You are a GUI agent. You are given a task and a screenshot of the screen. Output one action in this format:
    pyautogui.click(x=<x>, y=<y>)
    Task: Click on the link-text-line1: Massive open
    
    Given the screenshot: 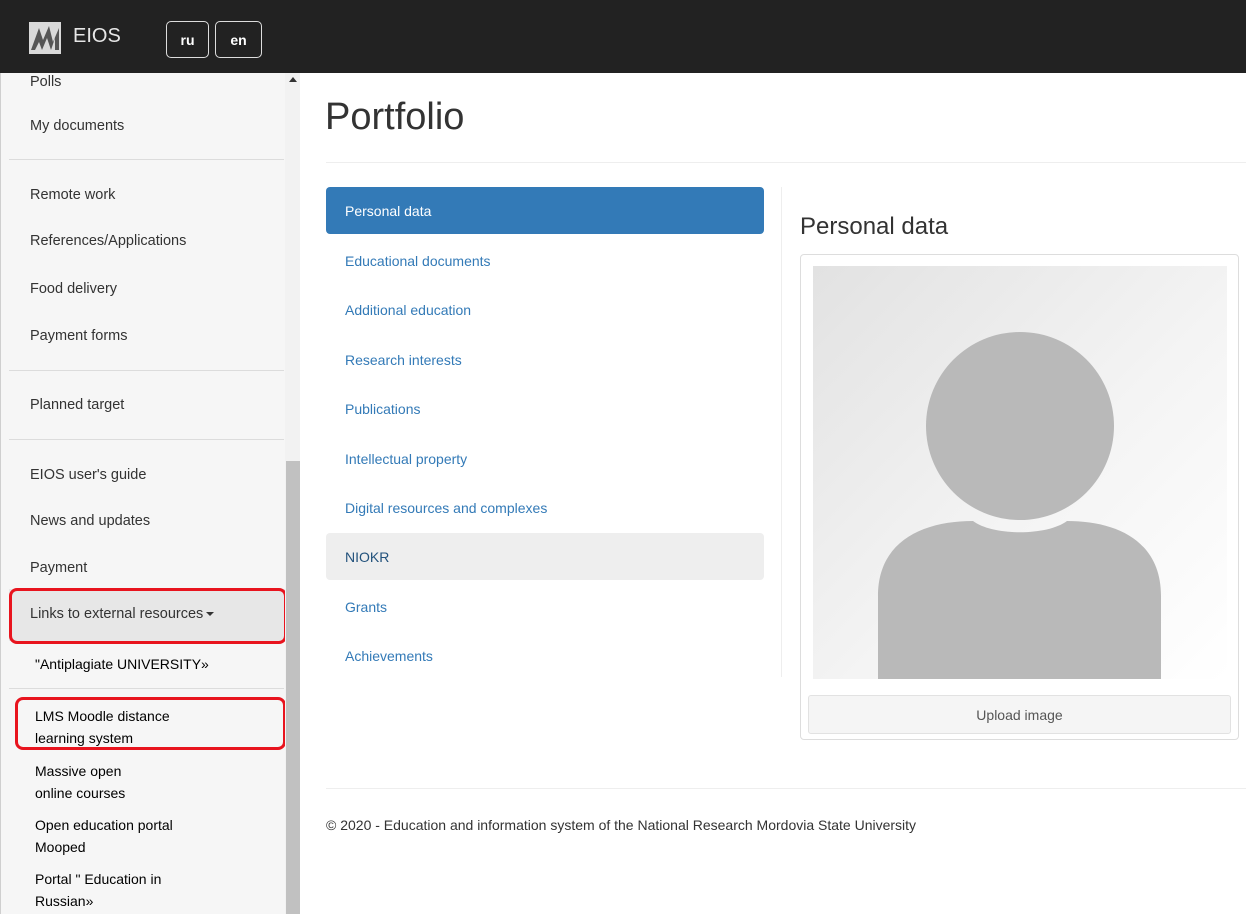 What is the action you would take?
    pyautogui.click(x=78, y=771)
    